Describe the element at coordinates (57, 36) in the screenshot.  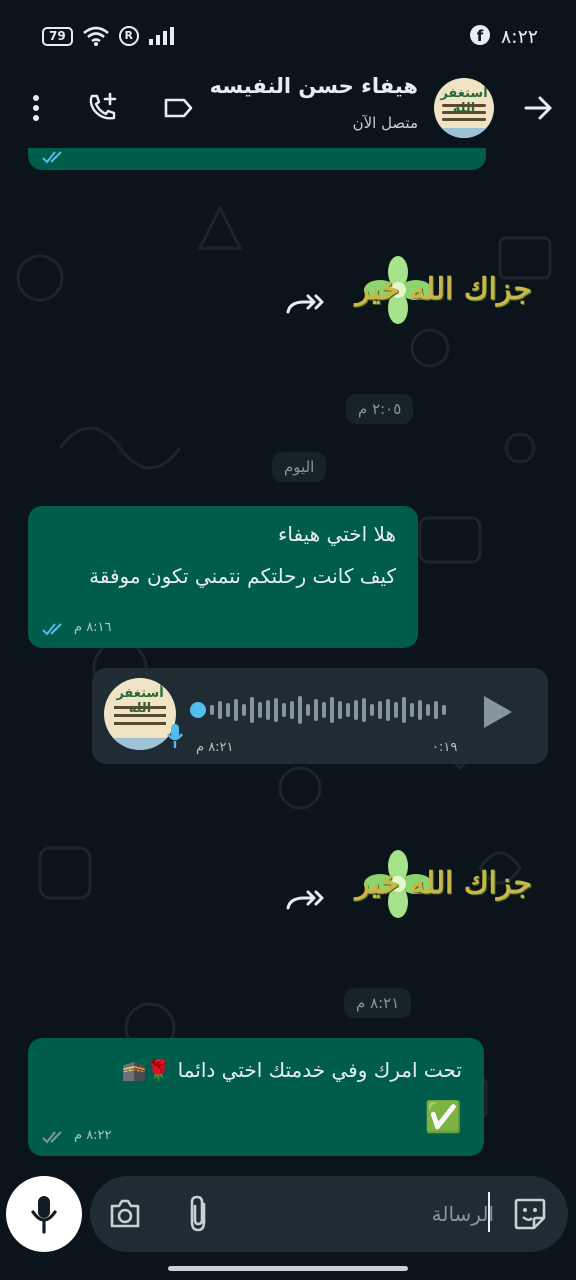
I see `battery-icon: 79` at that location.